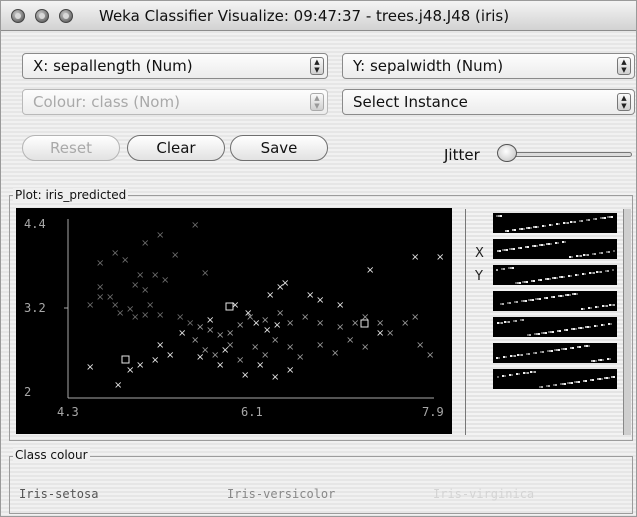 The image size is (637, 517). I want to click on clear-button: Clear, so click(176, 148).